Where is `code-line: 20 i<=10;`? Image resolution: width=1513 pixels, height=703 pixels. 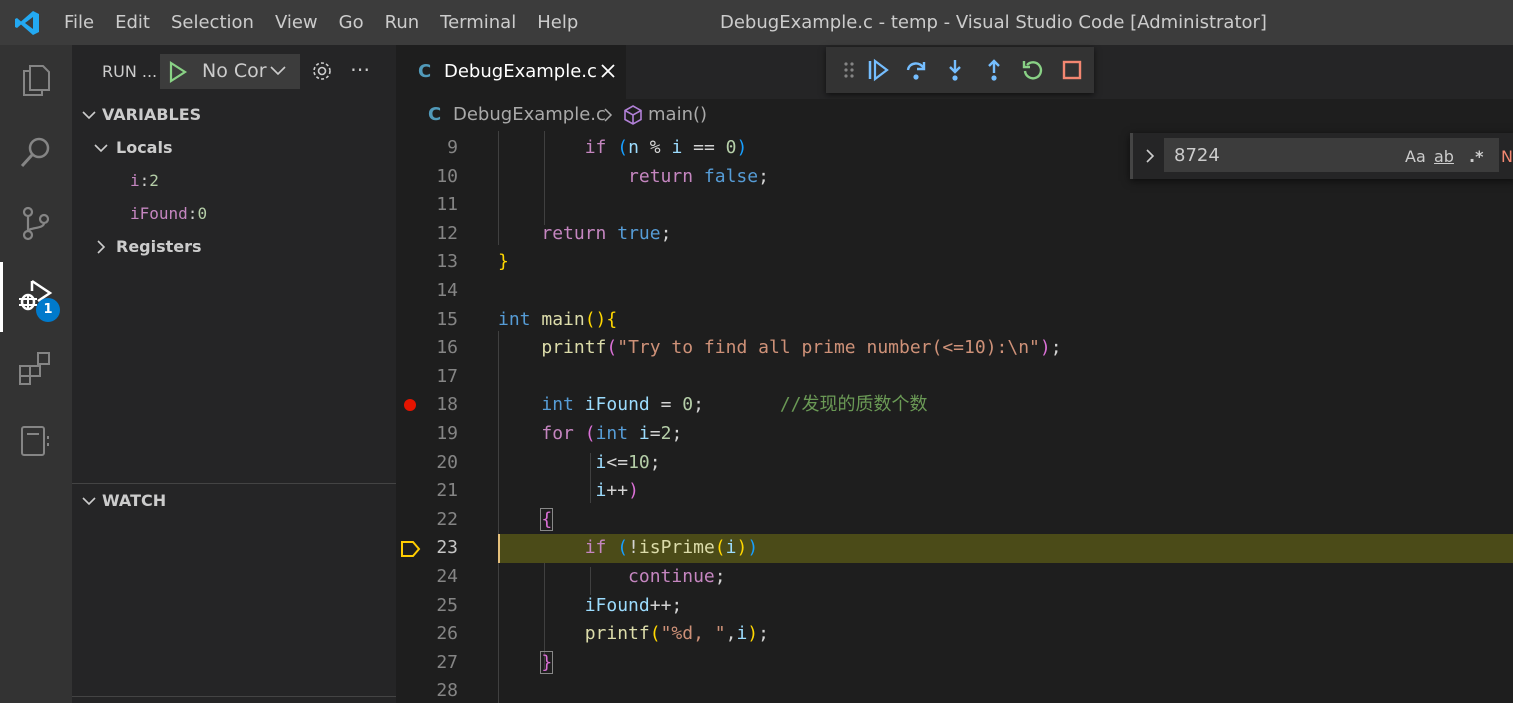
code-line: 20 i<=10; is located at coordinates (954, 463).